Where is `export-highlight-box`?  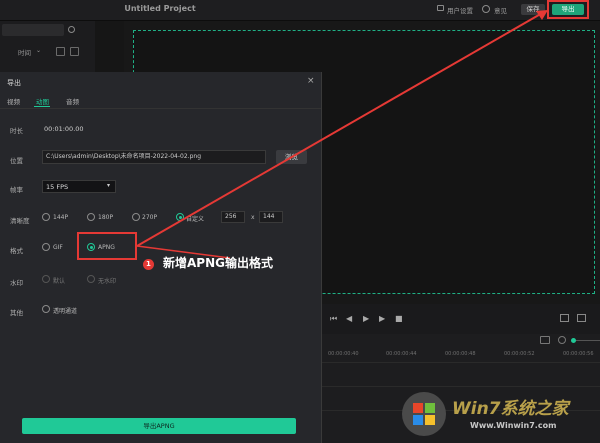
export-highlight-box is located at coordinates (568, 9).